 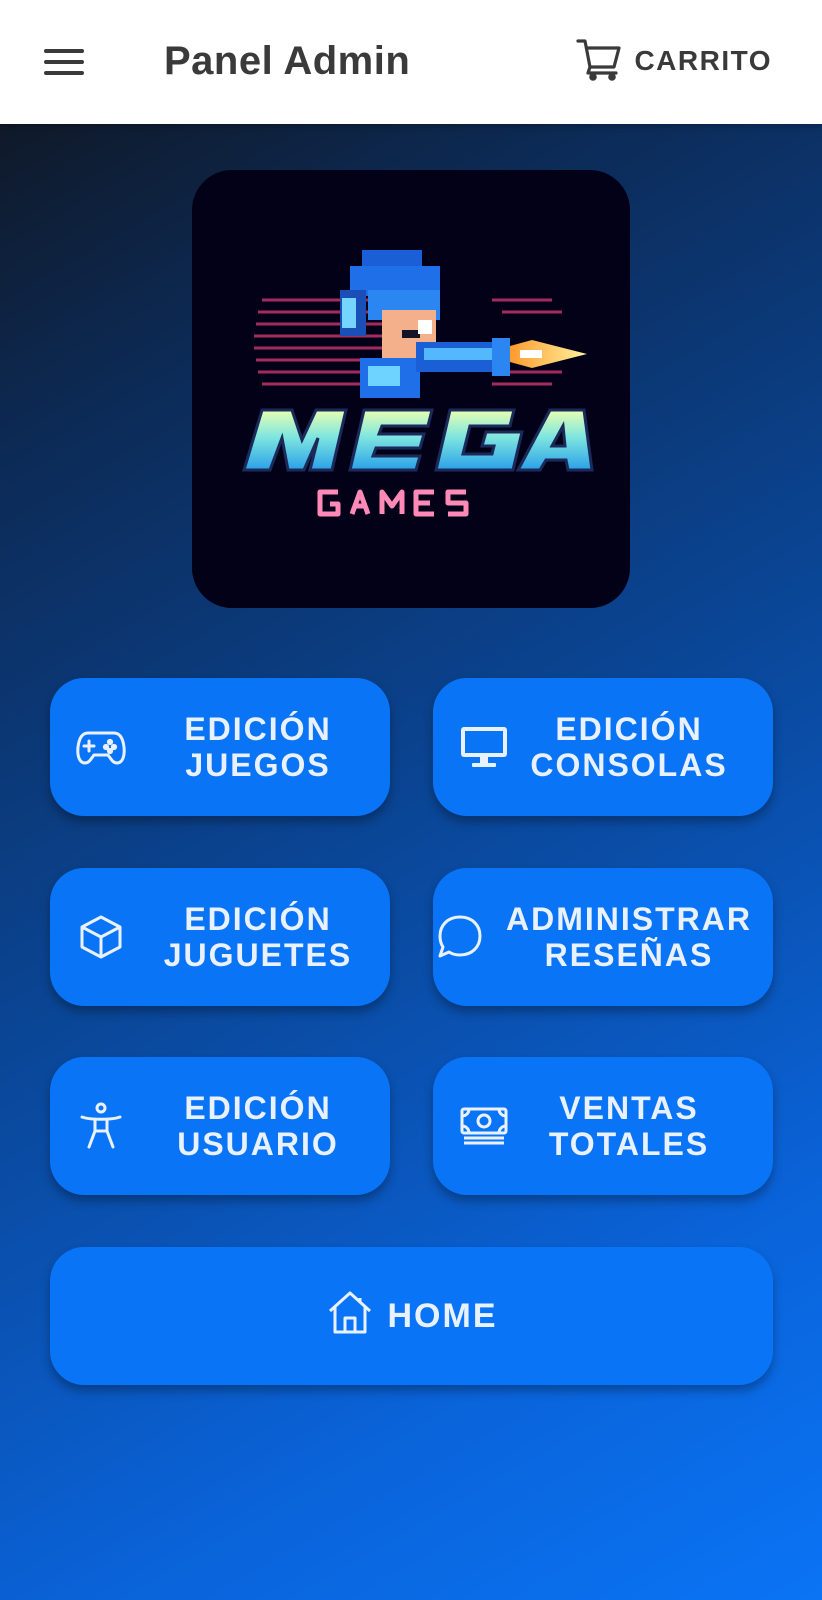 What do you see at coordinates (258, 765) in the screenshot?
I see `edit-games-line2: JUEGOS` at bounding box center [258, 765].